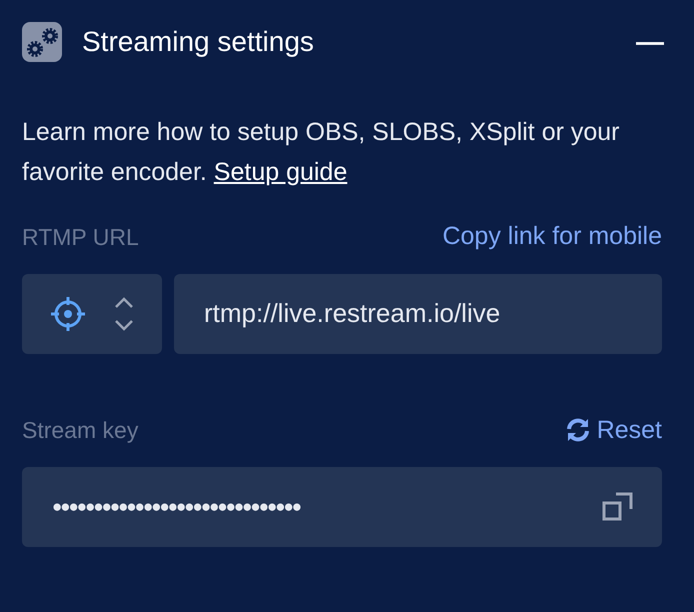 The height and width of the screenshot is (612, 694). I want to click on field-label: Stream key, so click(80, 430).